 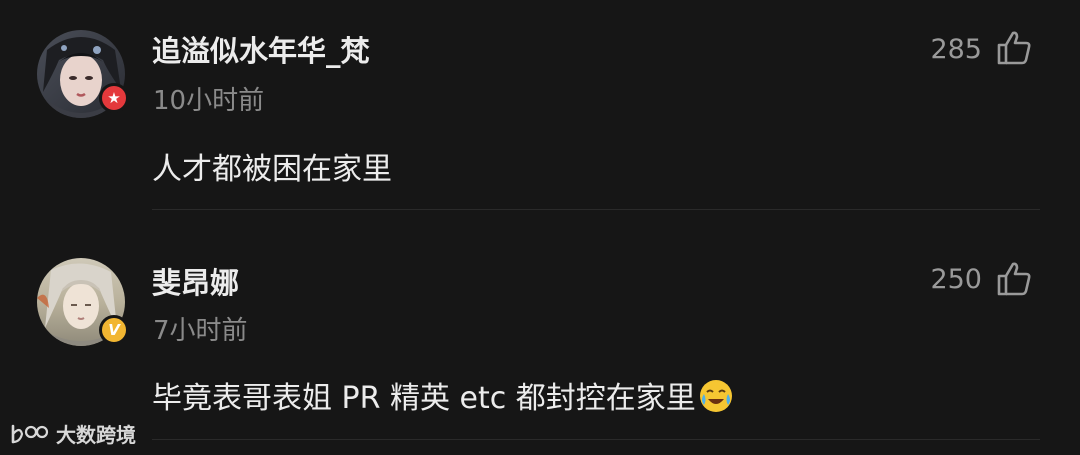 What do you see at coordinates (715, 396) in the screenshot?
I see `crying-laughing-emoji` at bounding box center [715, 396].